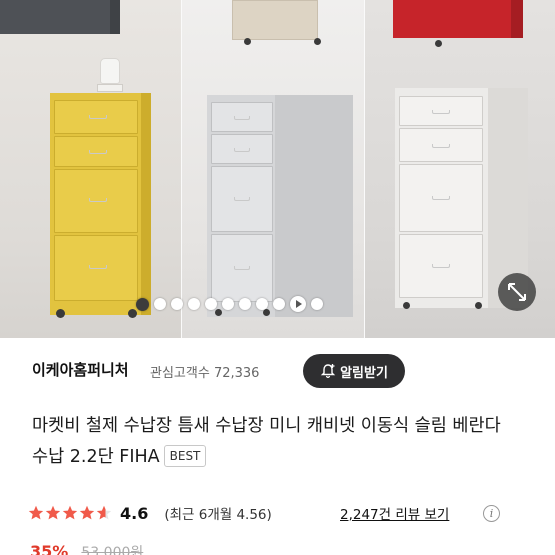 The image size is (555, 555). Describe the element at coordinates (517, 19) in the screenshot. I see `red-cabinet-side` at that location.